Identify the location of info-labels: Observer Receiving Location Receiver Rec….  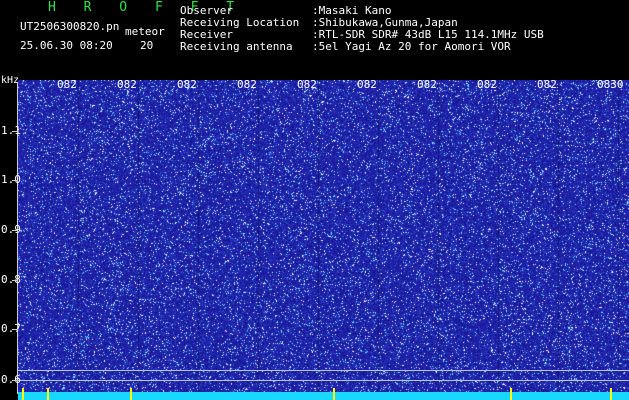
(239, 29).